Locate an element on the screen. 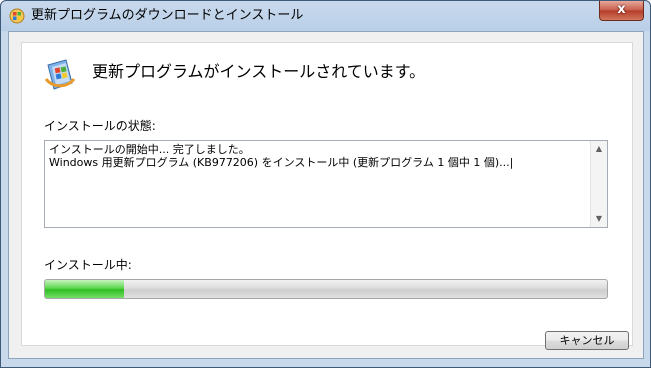 The width and height of the screenshot is (651, 368). log-line: インストールの開始中... 完了しました。 is located at coordinates (149, 149).